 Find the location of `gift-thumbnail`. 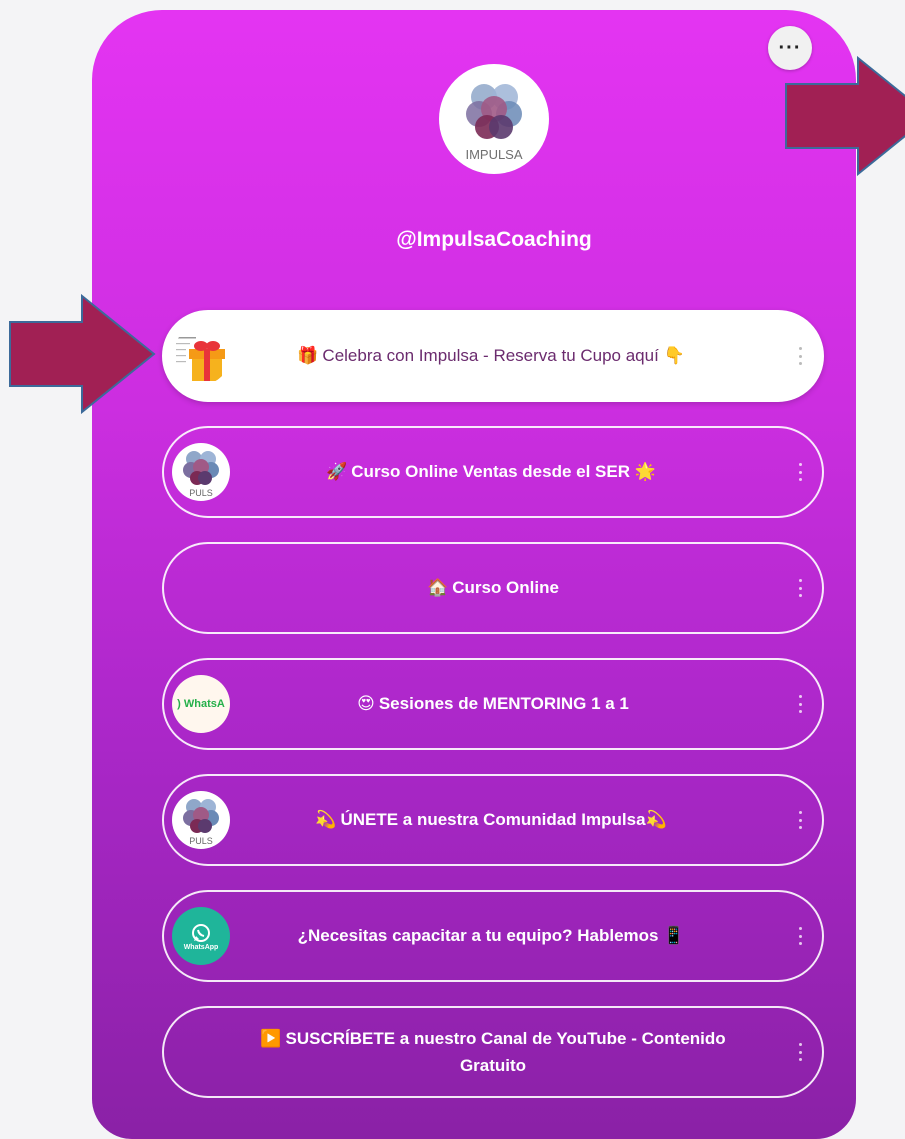

gift-thumbnail is located at coordinates (201, 356).